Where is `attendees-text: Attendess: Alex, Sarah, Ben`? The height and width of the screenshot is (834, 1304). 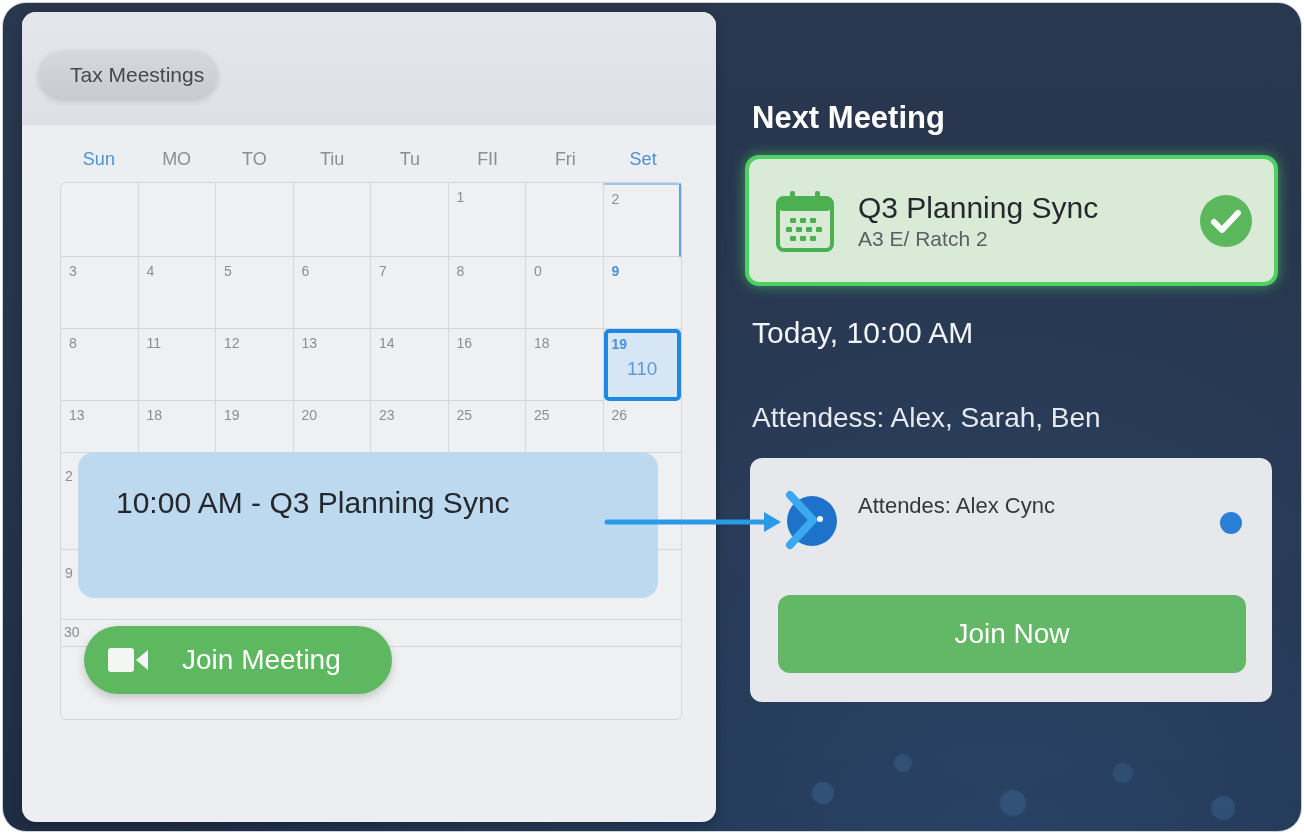
attendees-text: Attendess: Alex, Sarah, Ben is located at coordinates (926, 418).